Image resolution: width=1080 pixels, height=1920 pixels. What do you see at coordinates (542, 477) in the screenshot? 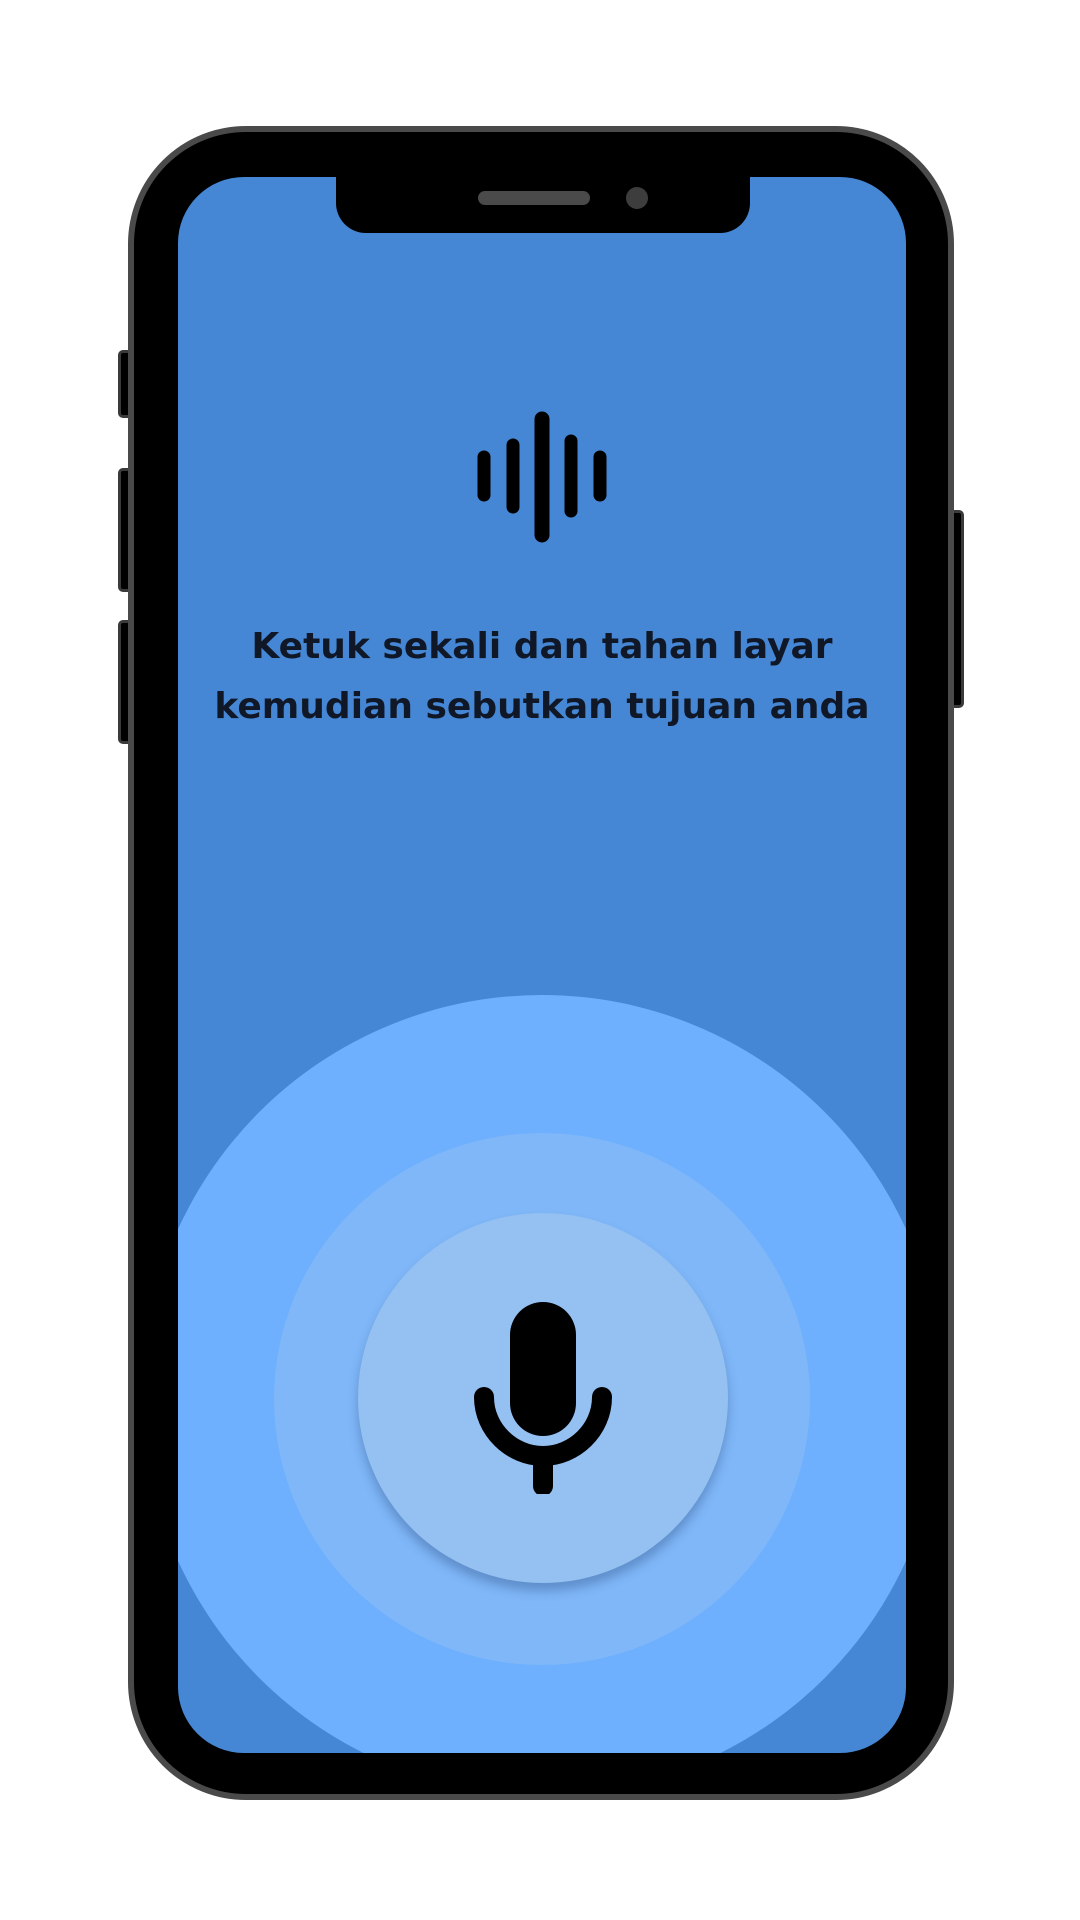
I see `sound-wave-icon` at bounding box center [542, 477].